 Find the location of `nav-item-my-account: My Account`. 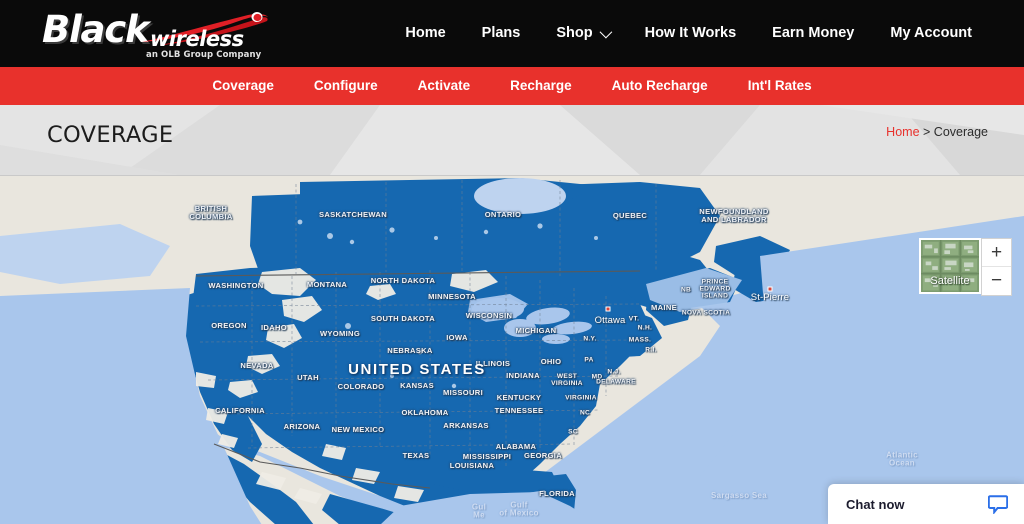

nav-item-my-account: My Account is located at coordinates (931, 33).